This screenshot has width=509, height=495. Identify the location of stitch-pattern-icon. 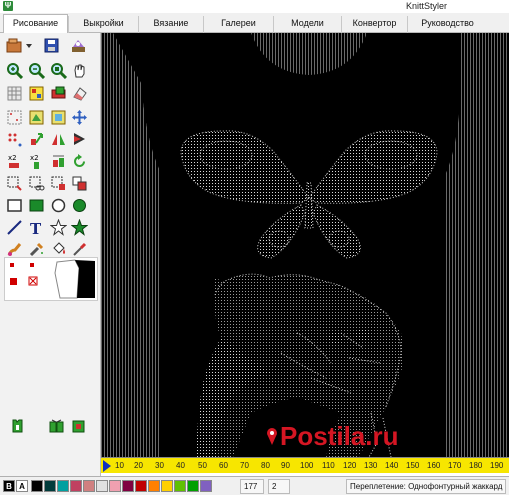
(36, 93).